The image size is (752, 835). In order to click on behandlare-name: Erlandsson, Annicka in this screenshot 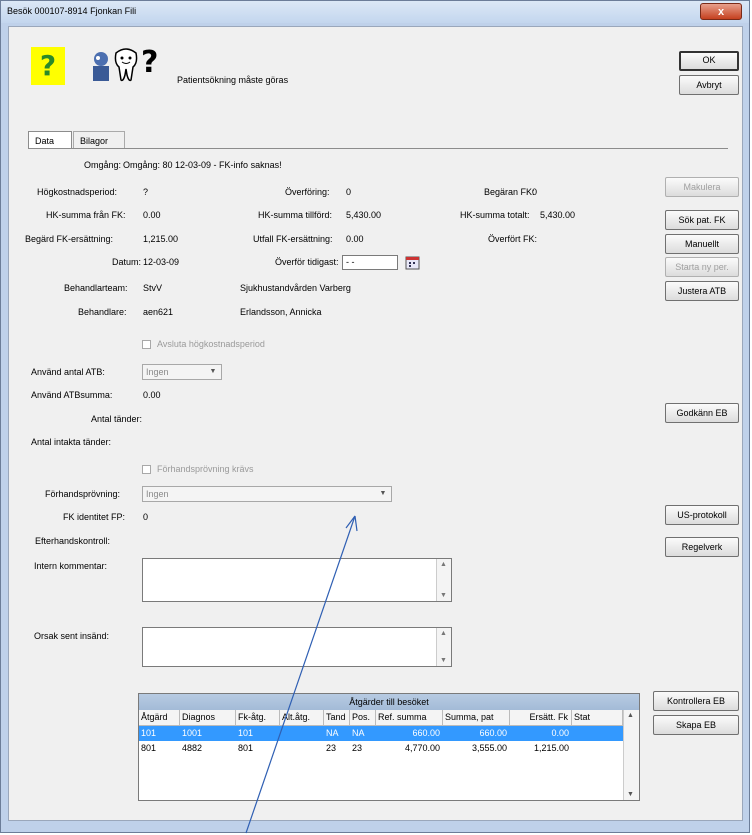, I will do `click(281, 312)`.